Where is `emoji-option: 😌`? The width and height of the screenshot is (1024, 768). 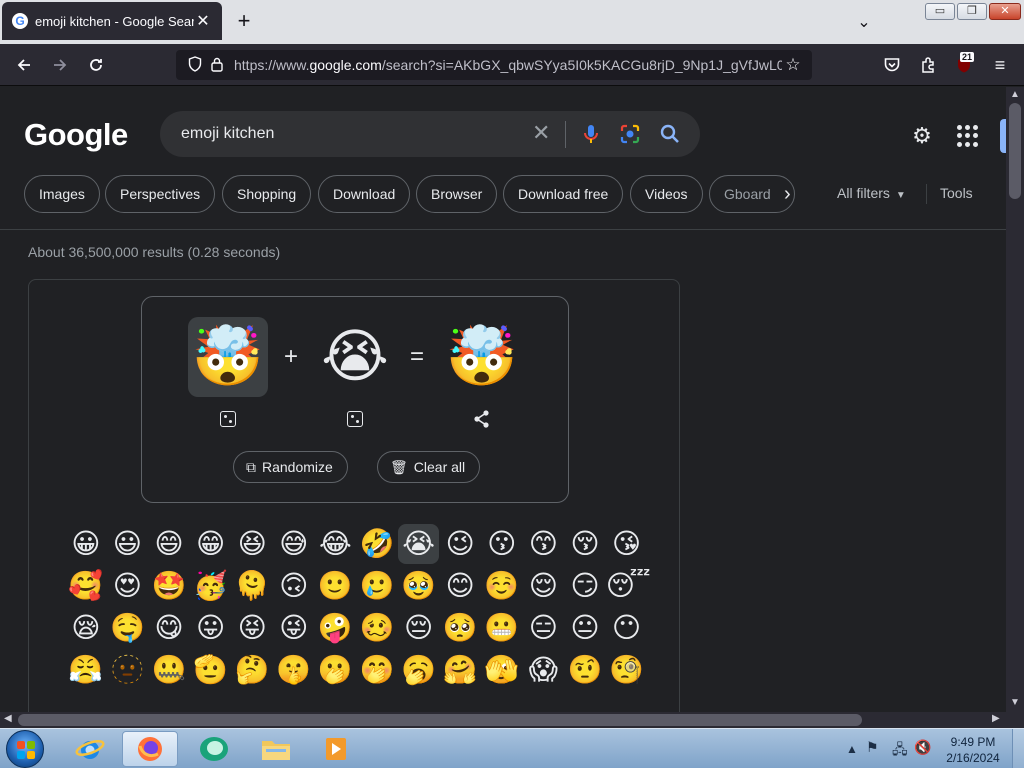
emoji-option: 😌 is located at coordinates (544, 586).